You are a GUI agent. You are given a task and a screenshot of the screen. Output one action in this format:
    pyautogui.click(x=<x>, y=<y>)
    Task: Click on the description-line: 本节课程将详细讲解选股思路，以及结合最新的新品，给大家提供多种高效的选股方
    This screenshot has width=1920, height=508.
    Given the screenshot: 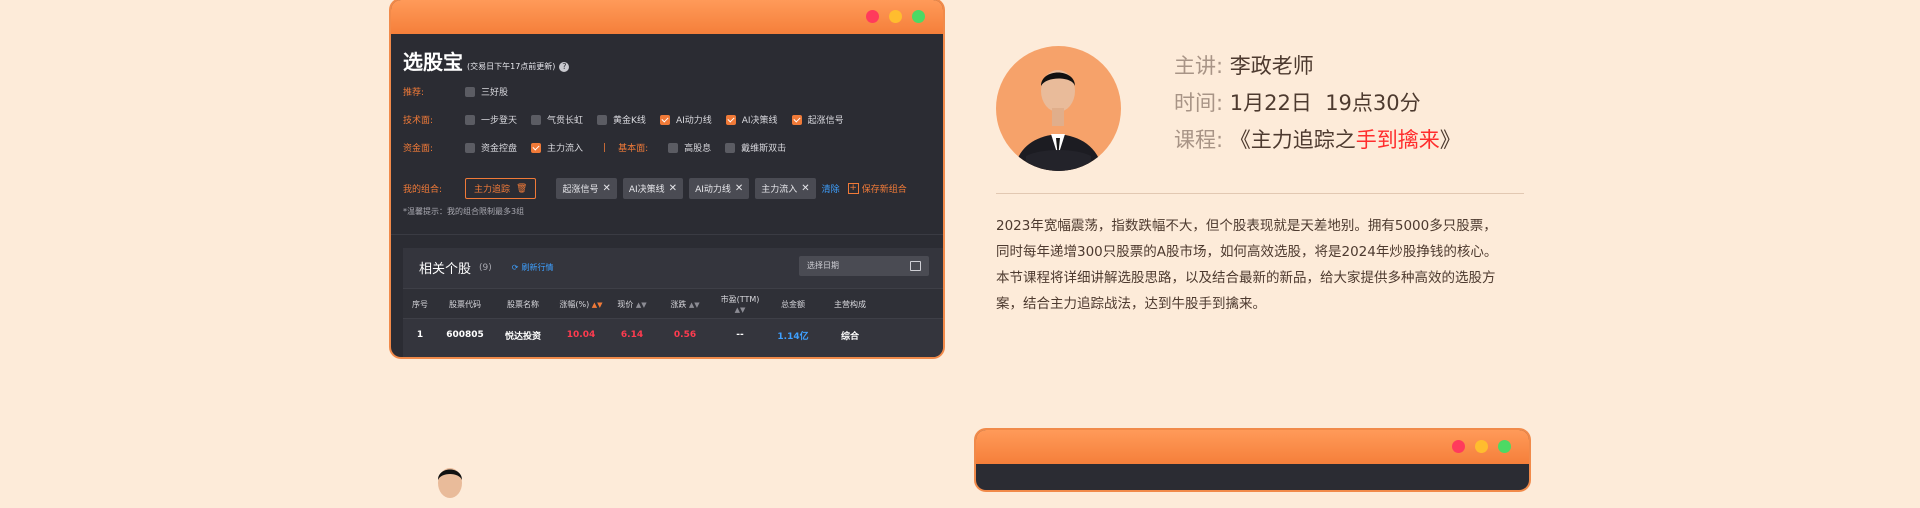 What is the action you would take?
    pyautogui.click(x=1246, y=278)
    